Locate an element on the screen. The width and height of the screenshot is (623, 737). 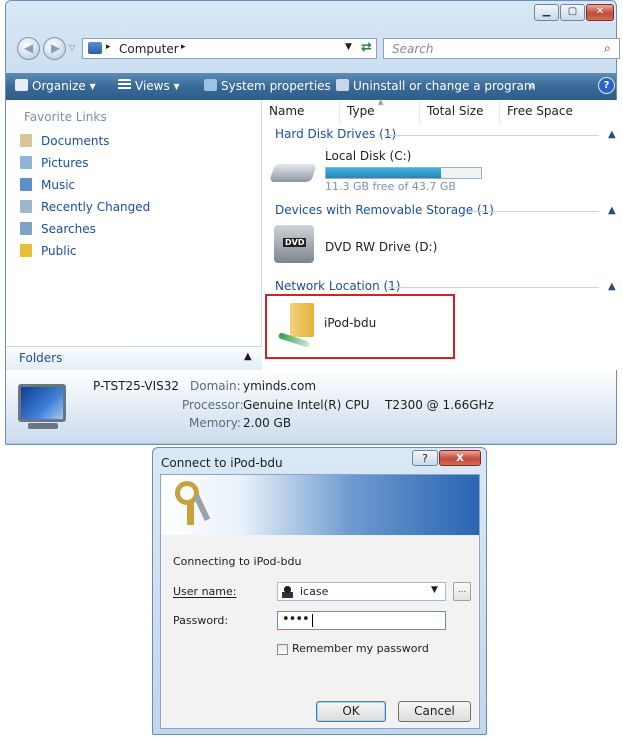
search-box: Search ⌕ is located at coordinates (501, 48).